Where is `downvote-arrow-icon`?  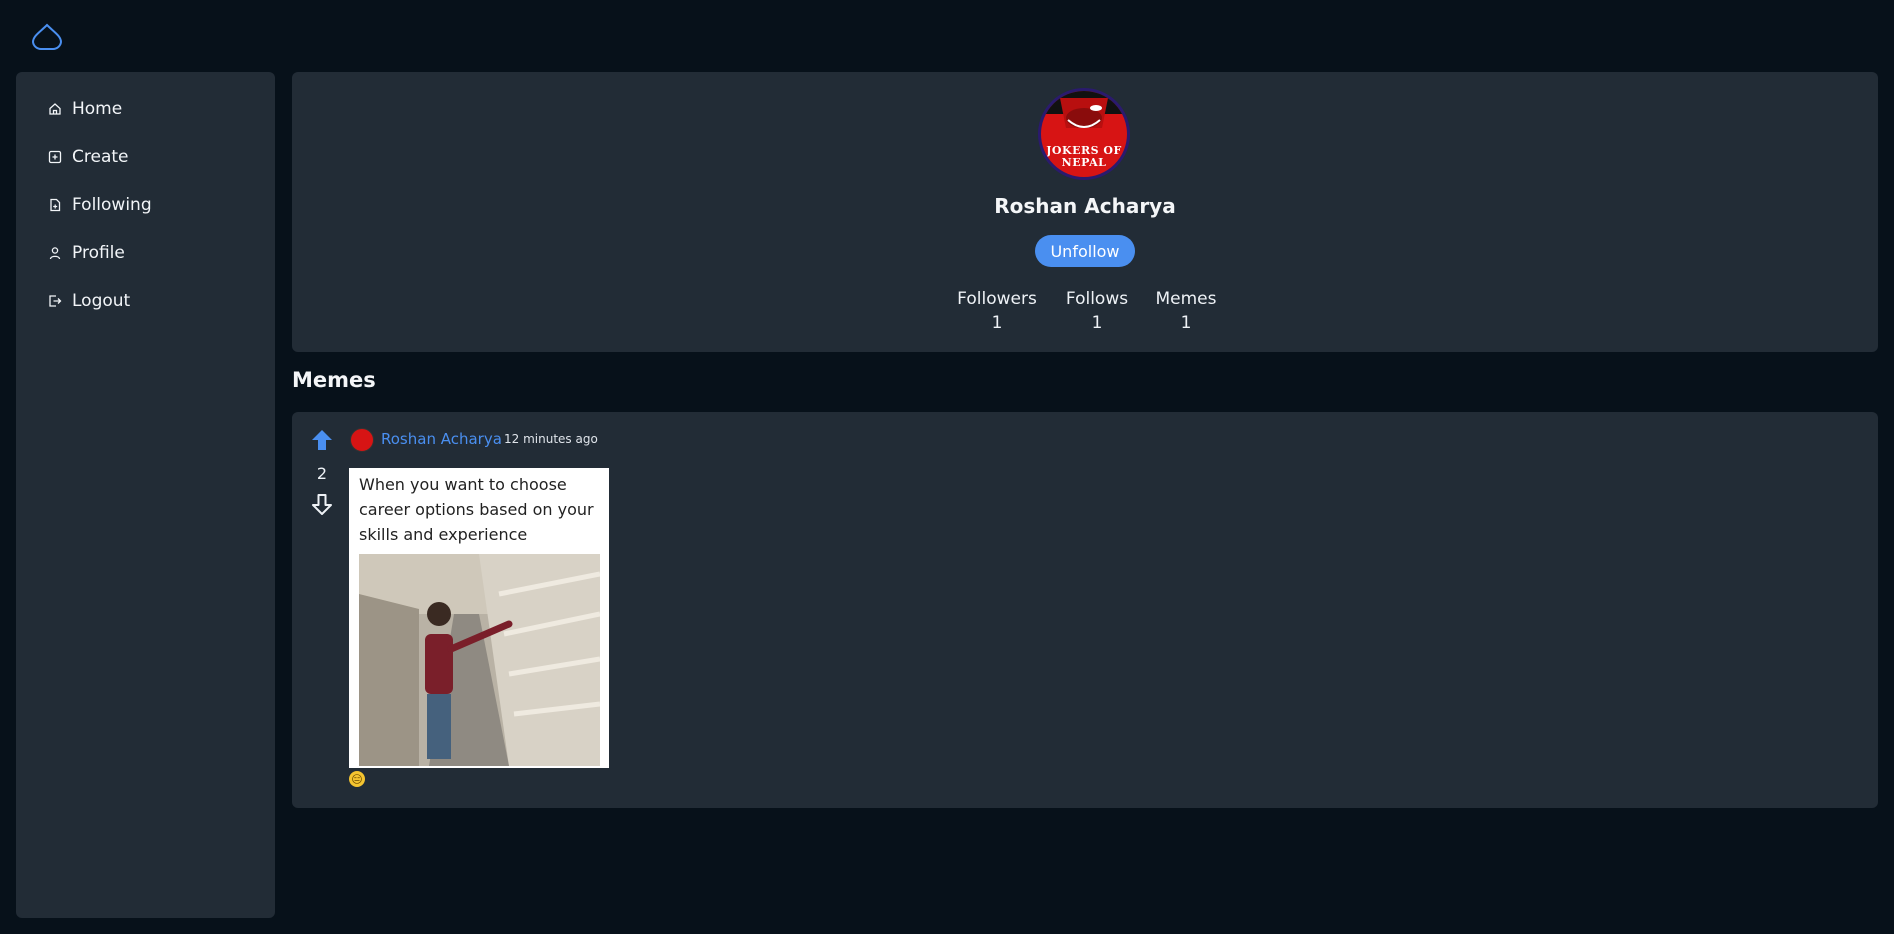 downvote-arrow-icon is located at coordinates (322, 504).